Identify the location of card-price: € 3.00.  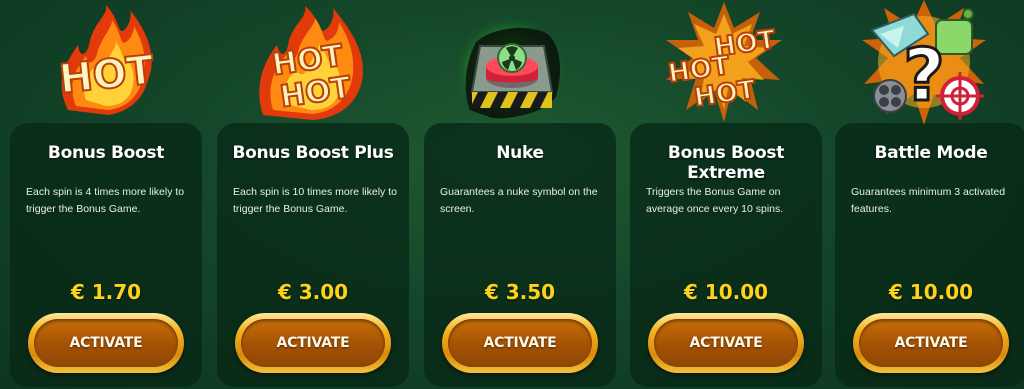
(313, 292).